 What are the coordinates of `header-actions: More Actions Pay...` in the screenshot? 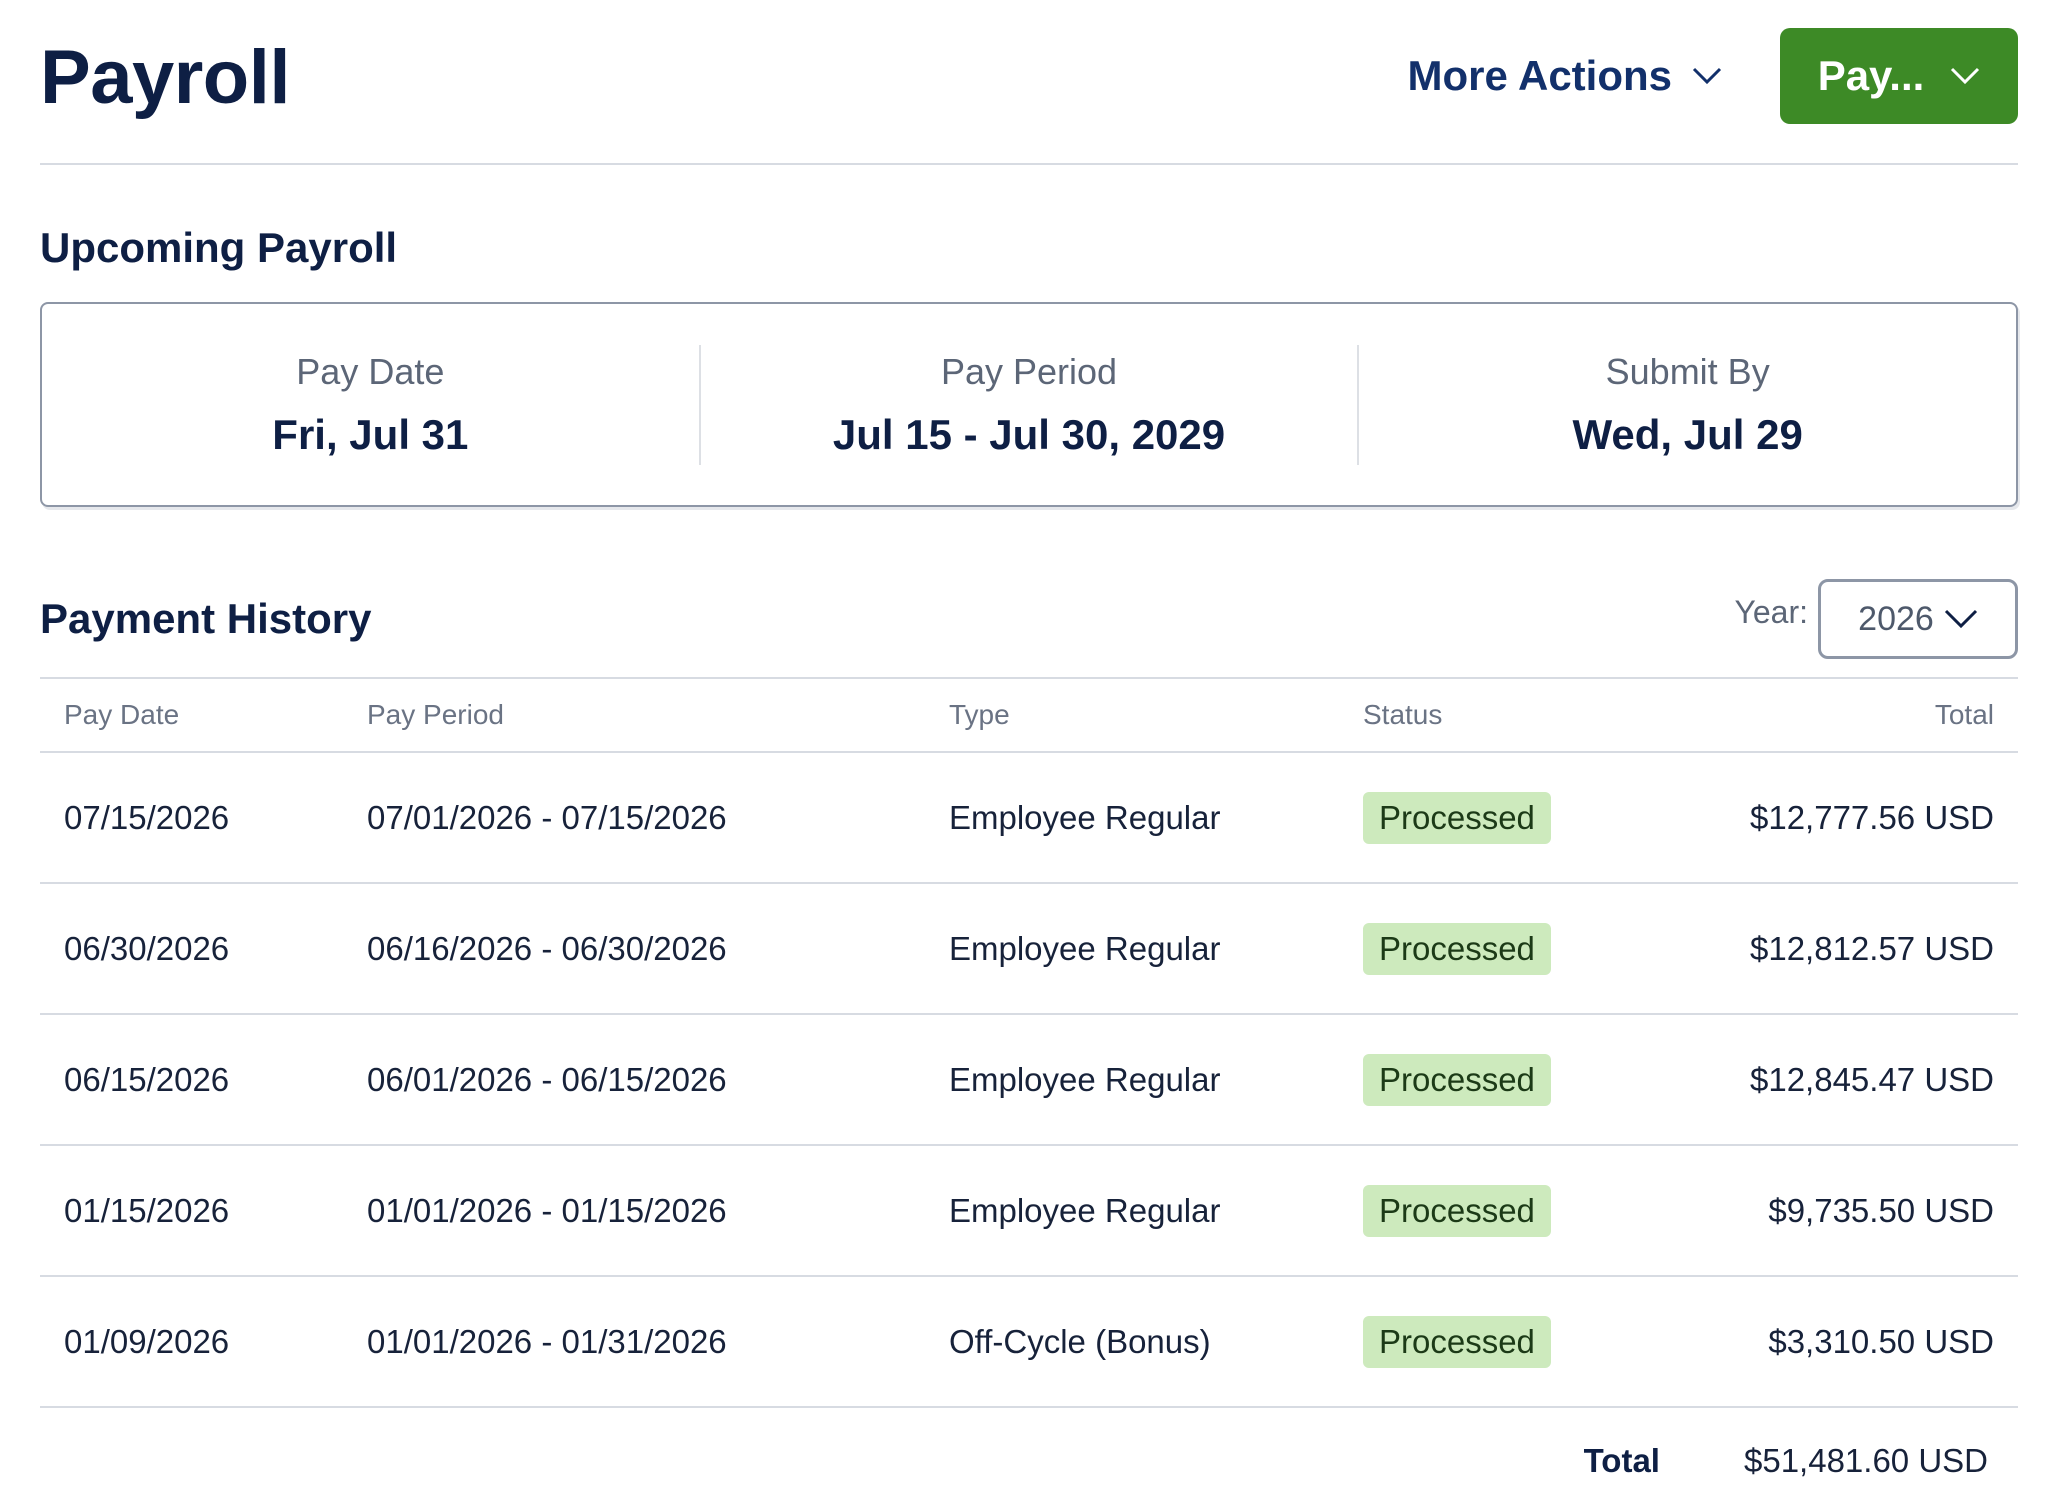 It's located at (1713, 75).